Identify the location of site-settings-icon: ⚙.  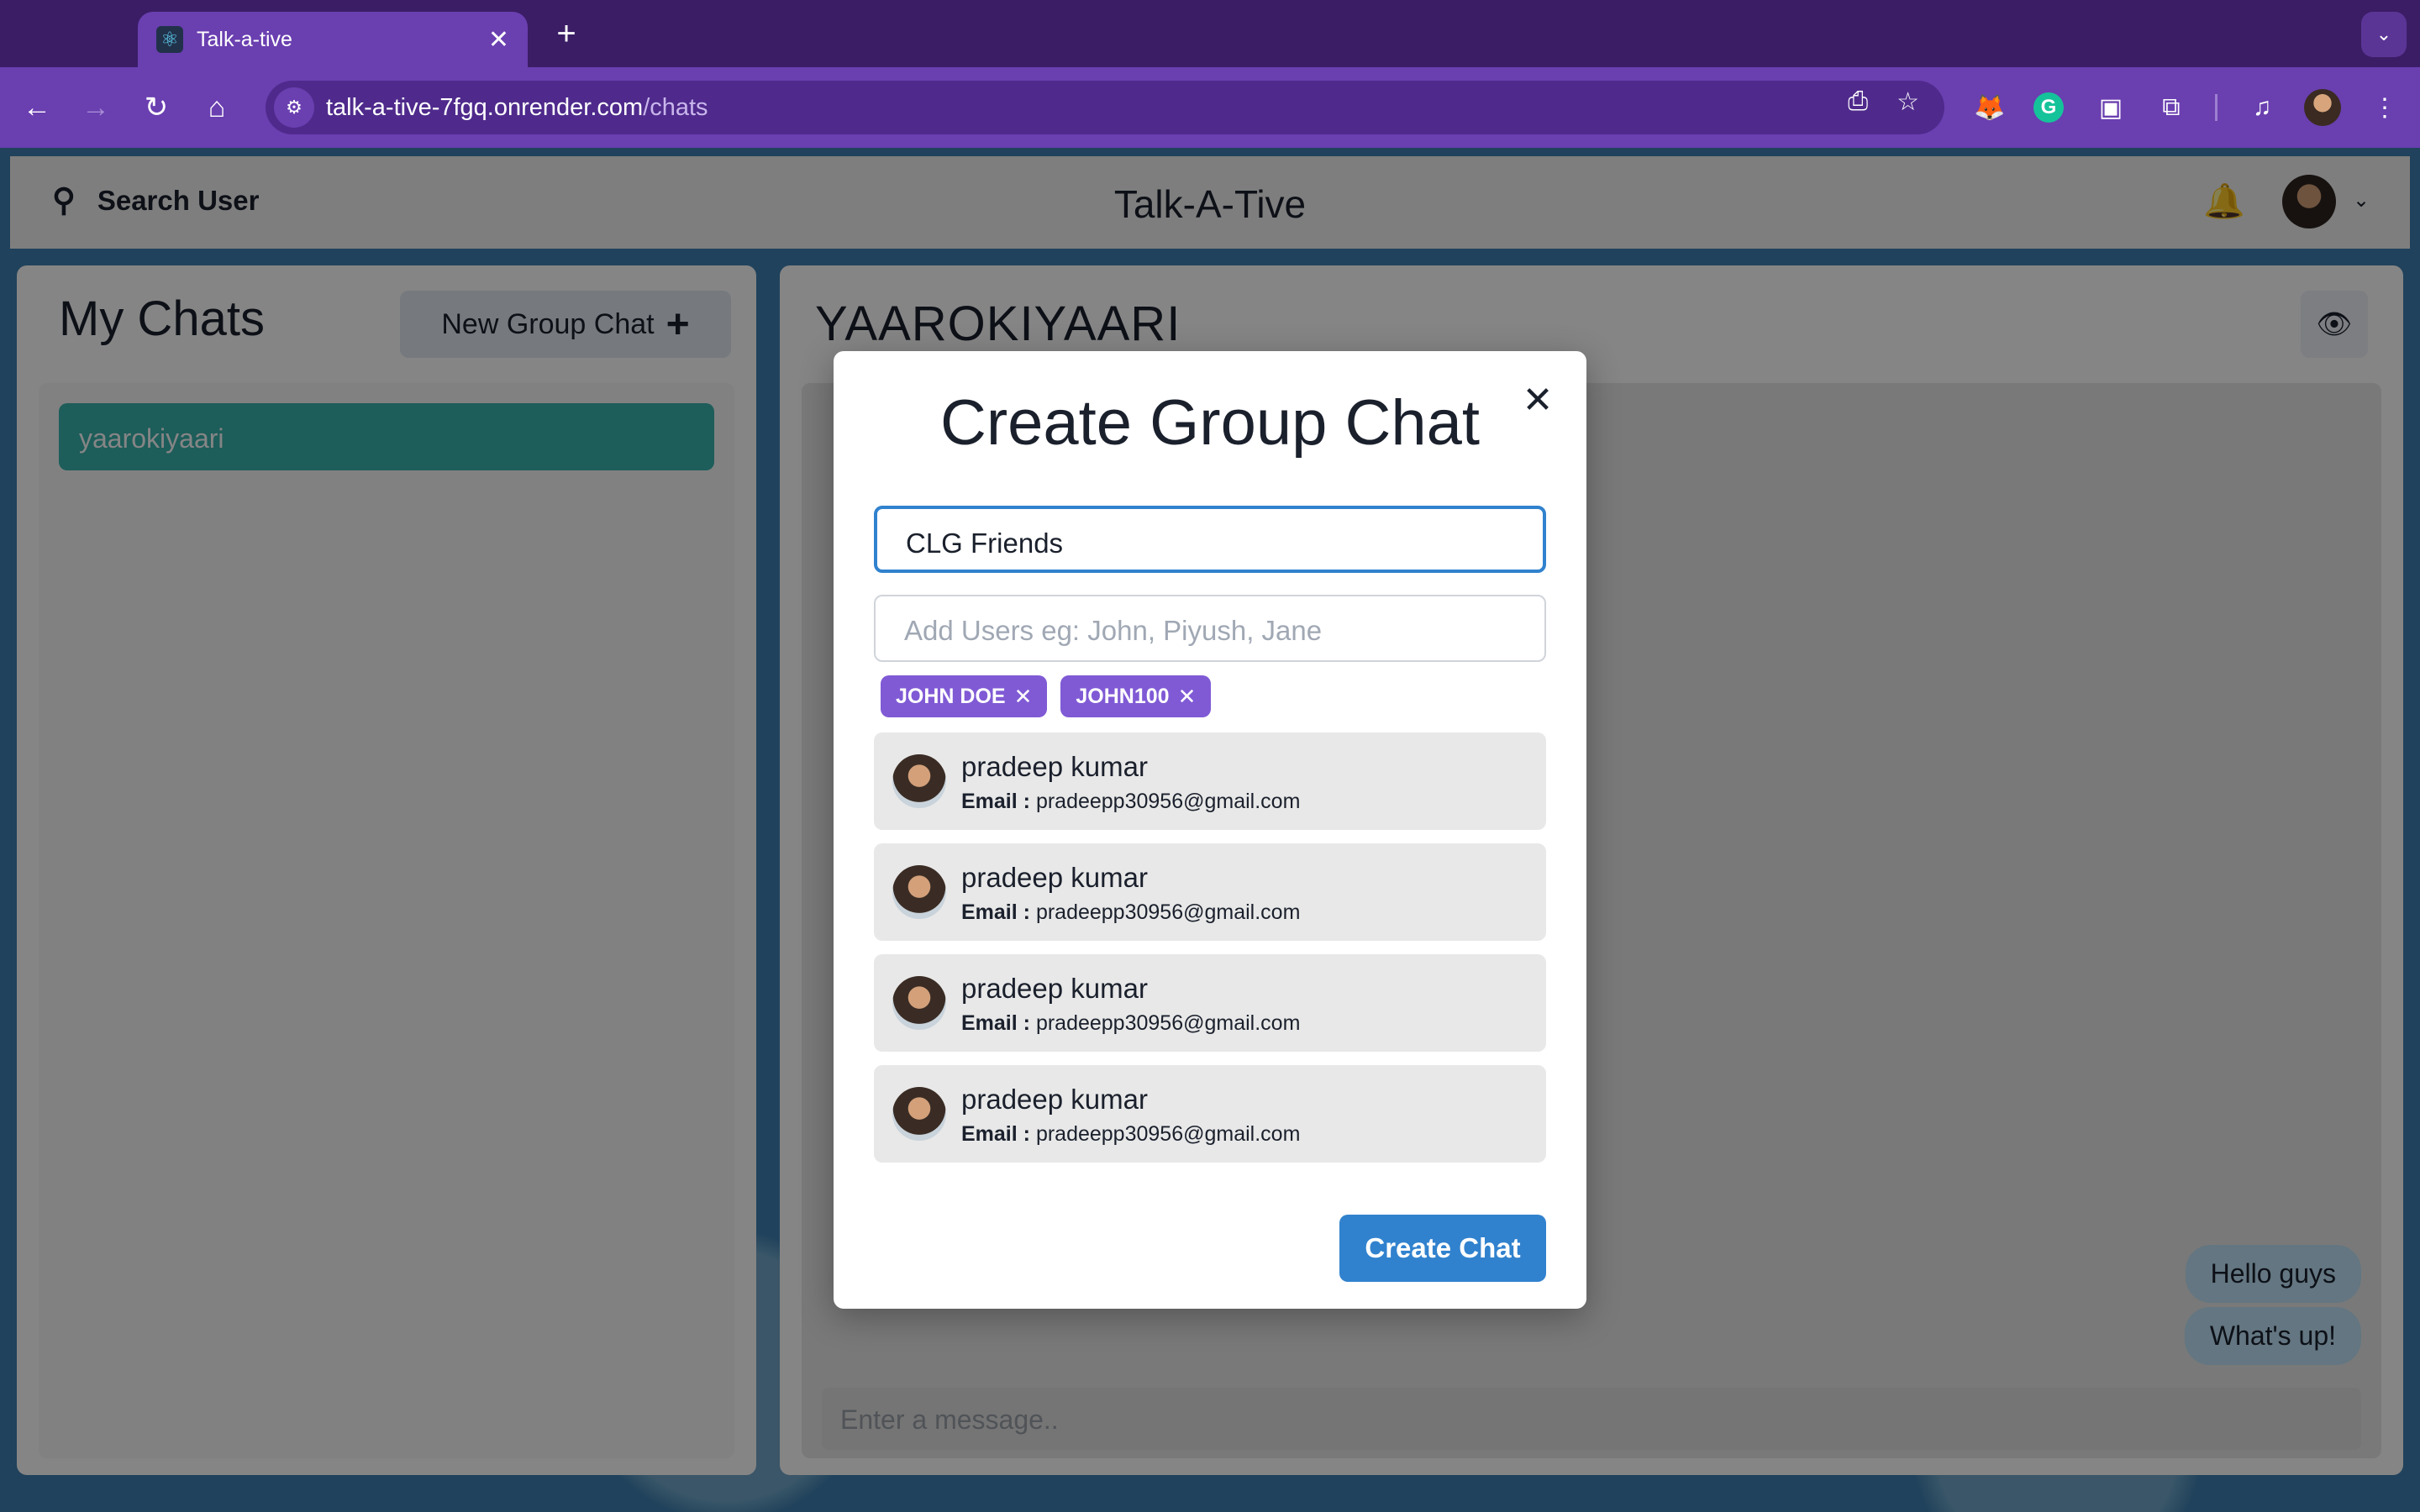
(294, 107).